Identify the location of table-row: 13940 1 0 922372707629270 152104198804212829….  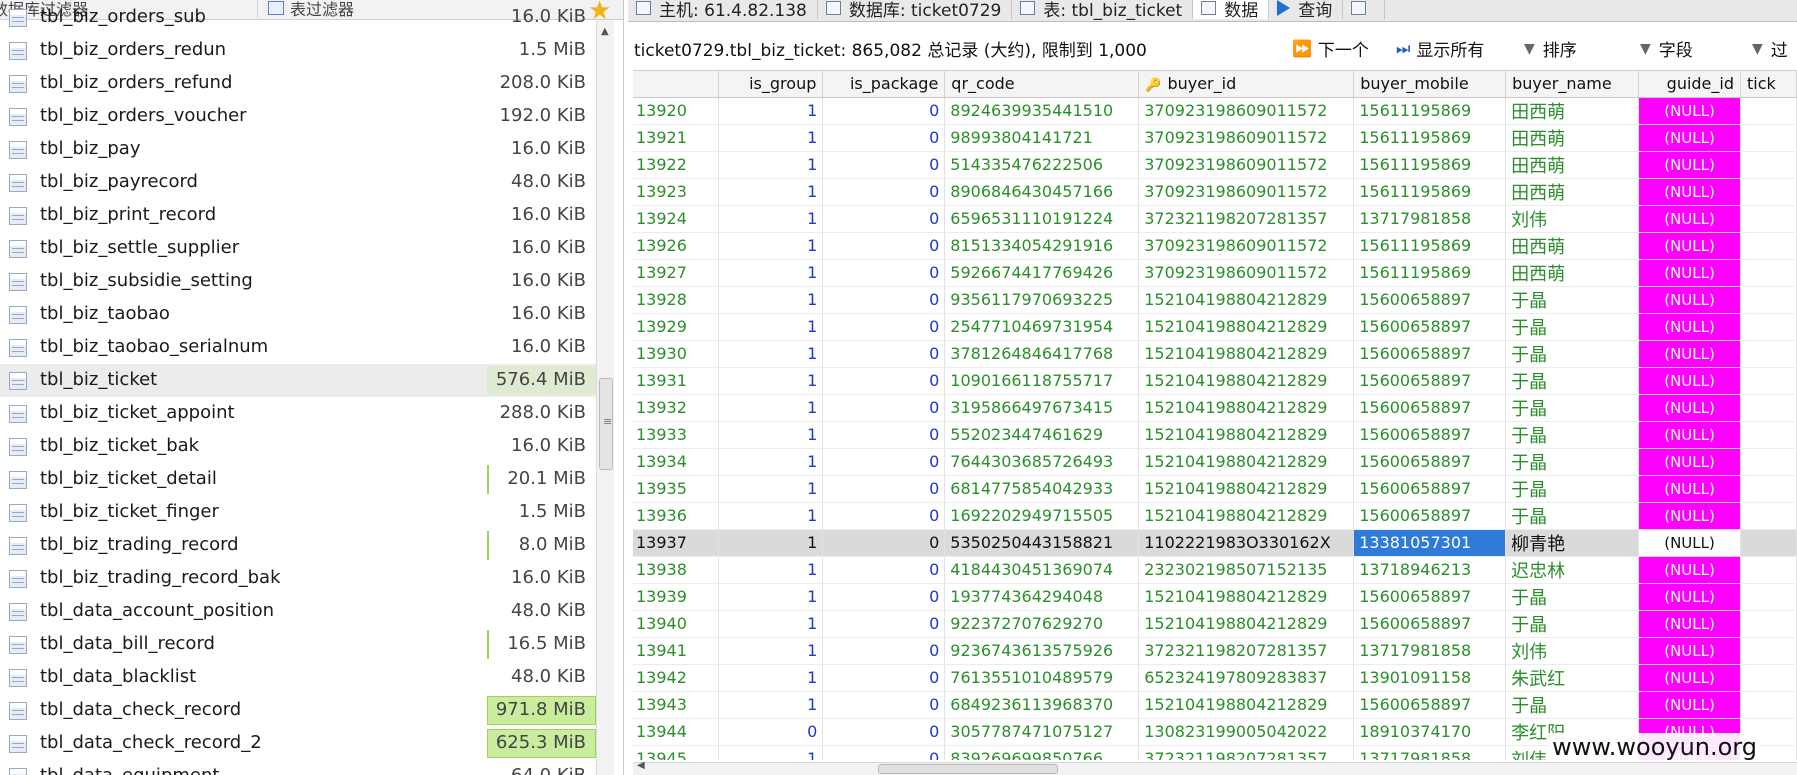
(1215, 624).